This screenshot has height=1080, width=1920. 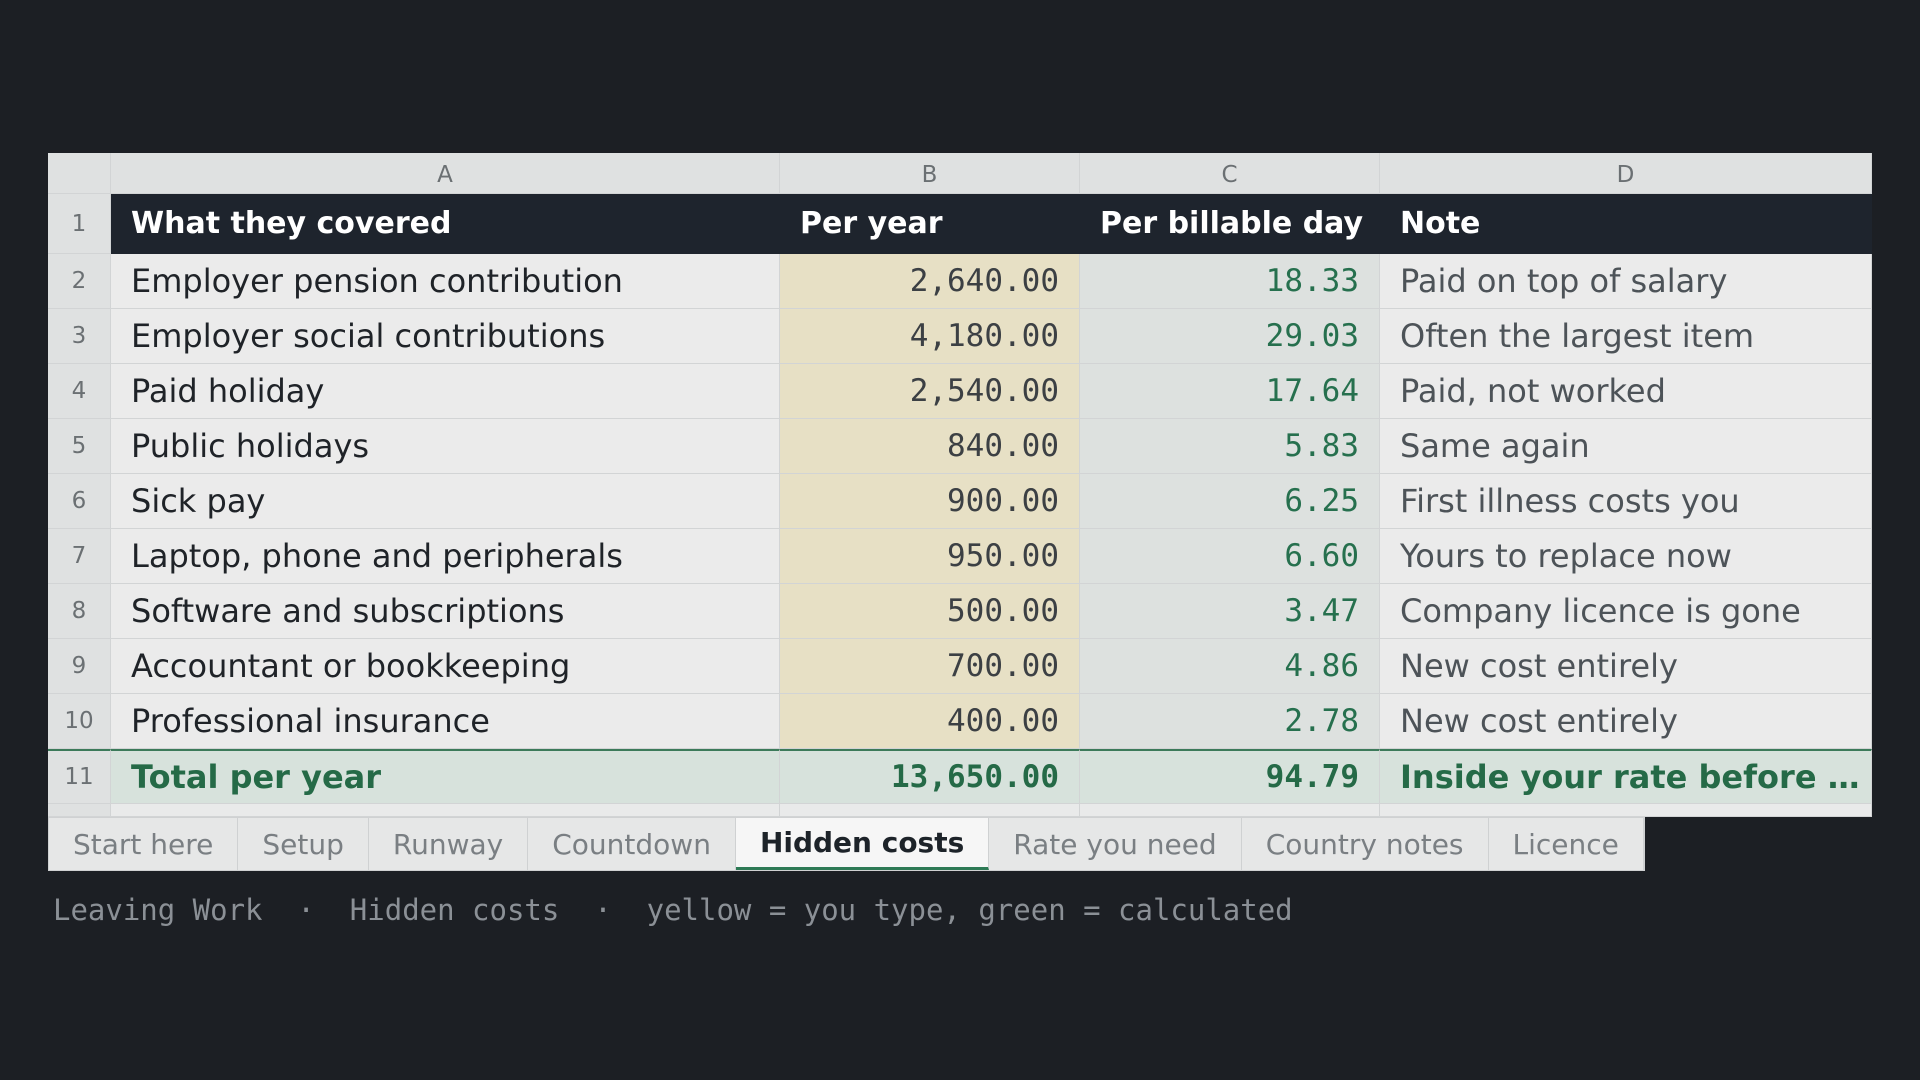 What do you see at coordinates (1626, 501) in the screenshot?
I see `cell-note: First illness costs you` at bounding box center [1626, 501].